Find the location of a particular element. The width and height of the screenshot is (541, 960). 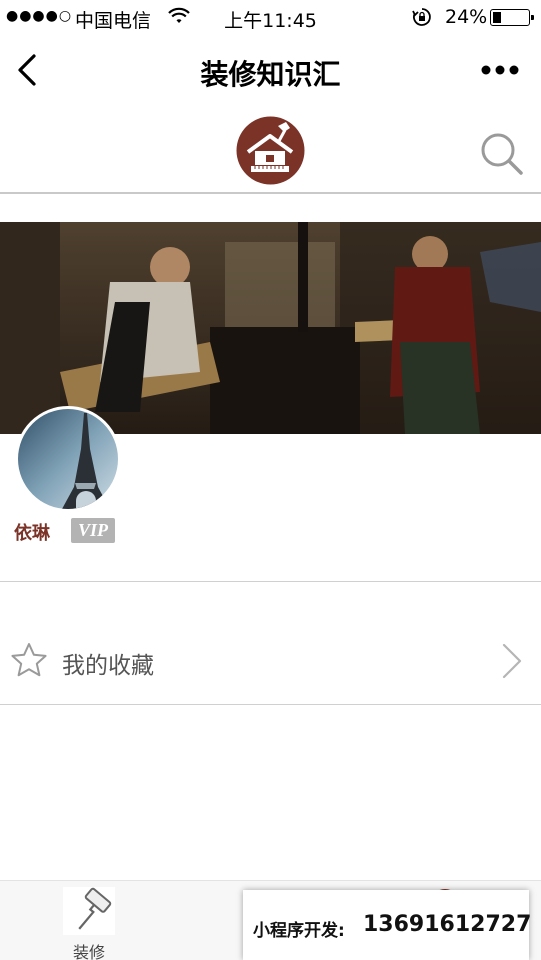

favorites-menu-item: 我的收藏 is located at coordinates (270, 661).